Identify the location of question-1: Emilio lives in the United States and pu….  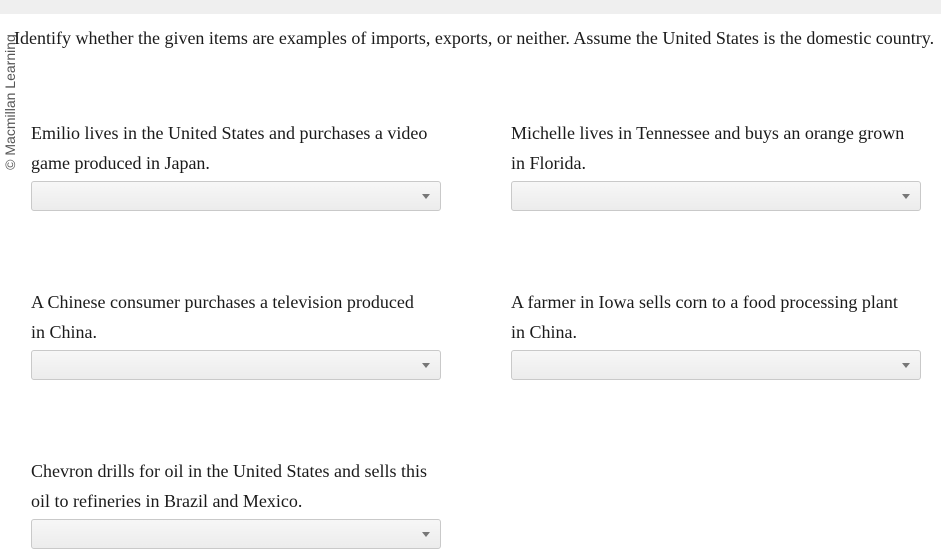
(237, 164).